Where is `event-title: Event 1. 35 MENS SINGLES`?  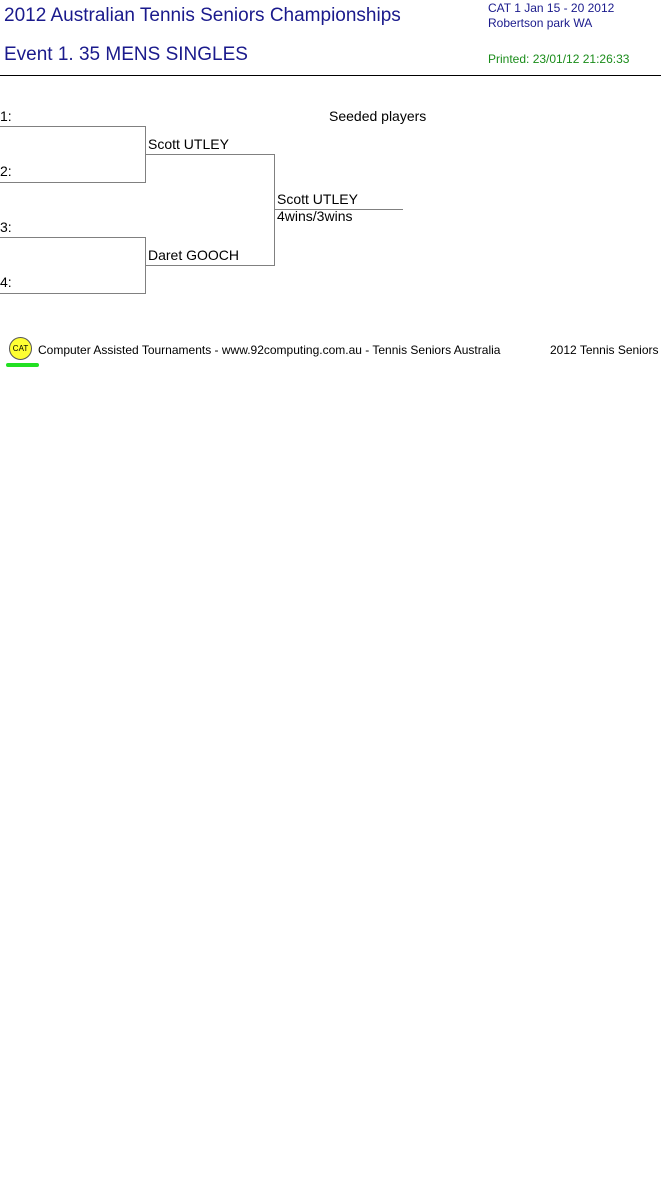
event-title: Event 1. 35 MENS SINGLES is located at coordinates (126, 54).